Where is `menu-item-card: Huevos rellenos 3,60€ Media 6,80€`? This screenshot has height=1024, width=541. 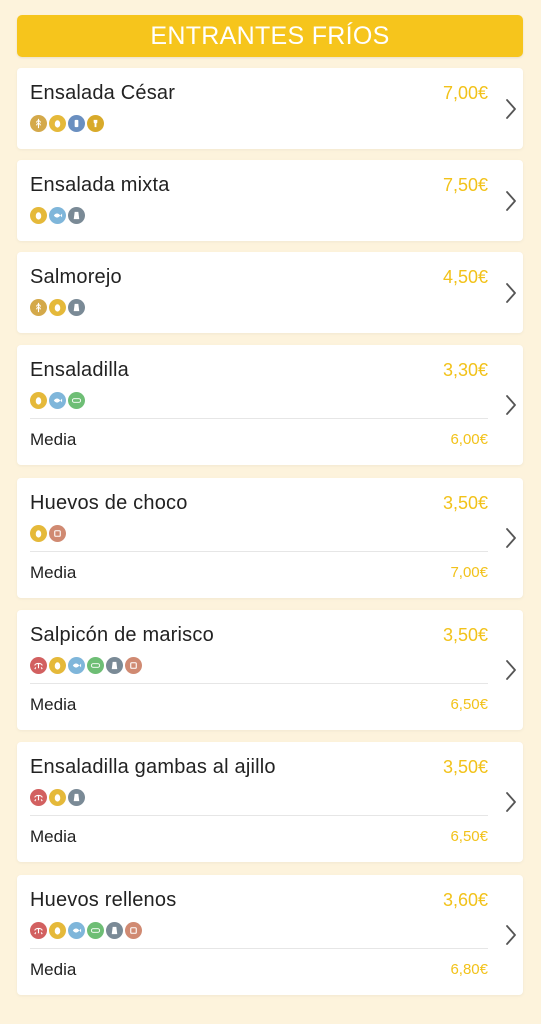
menu-item-card: Huevos rellenos 3,60€ Media 6,80€ is located at coordinates (270, 935).